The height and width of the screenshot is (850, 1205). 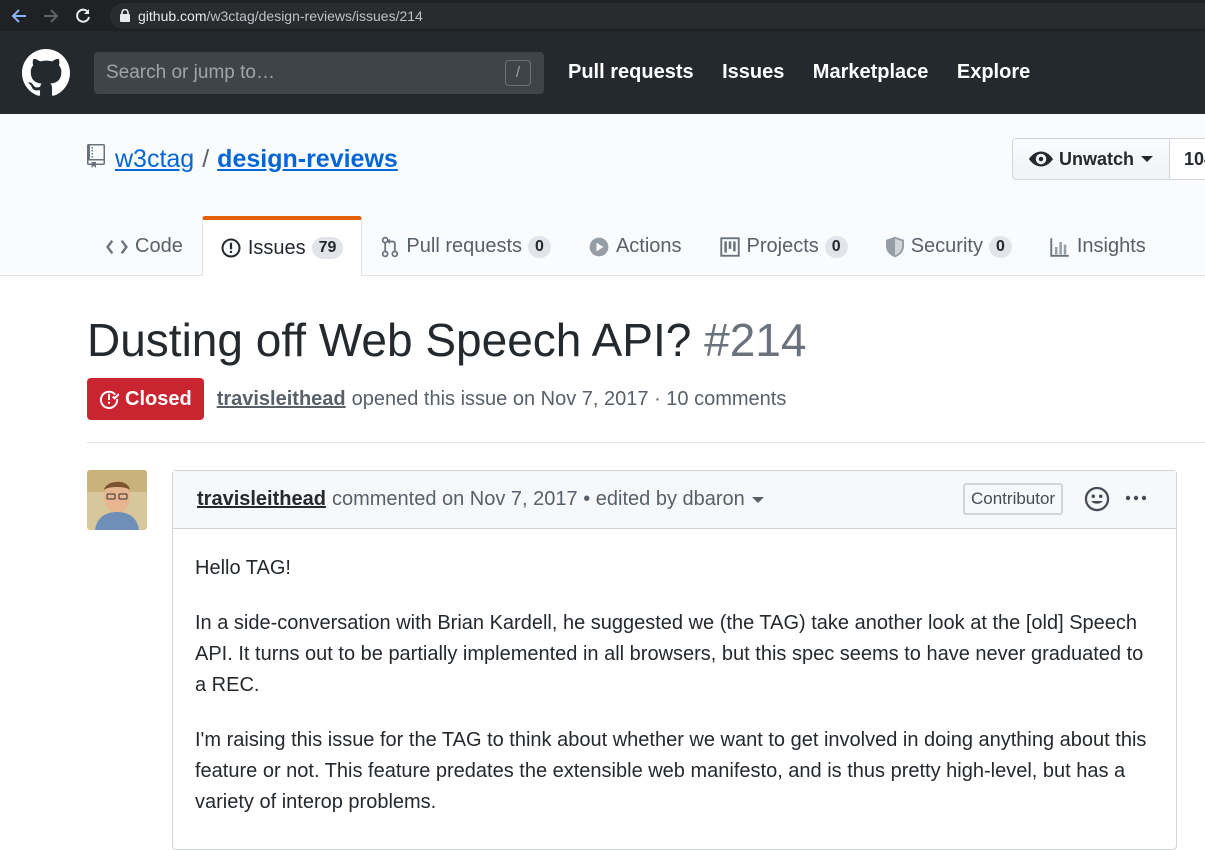 What do you see at coordinates (390, 247) in the screenshot?
I see `pull-request-icon` at bounding box center [390, 247].